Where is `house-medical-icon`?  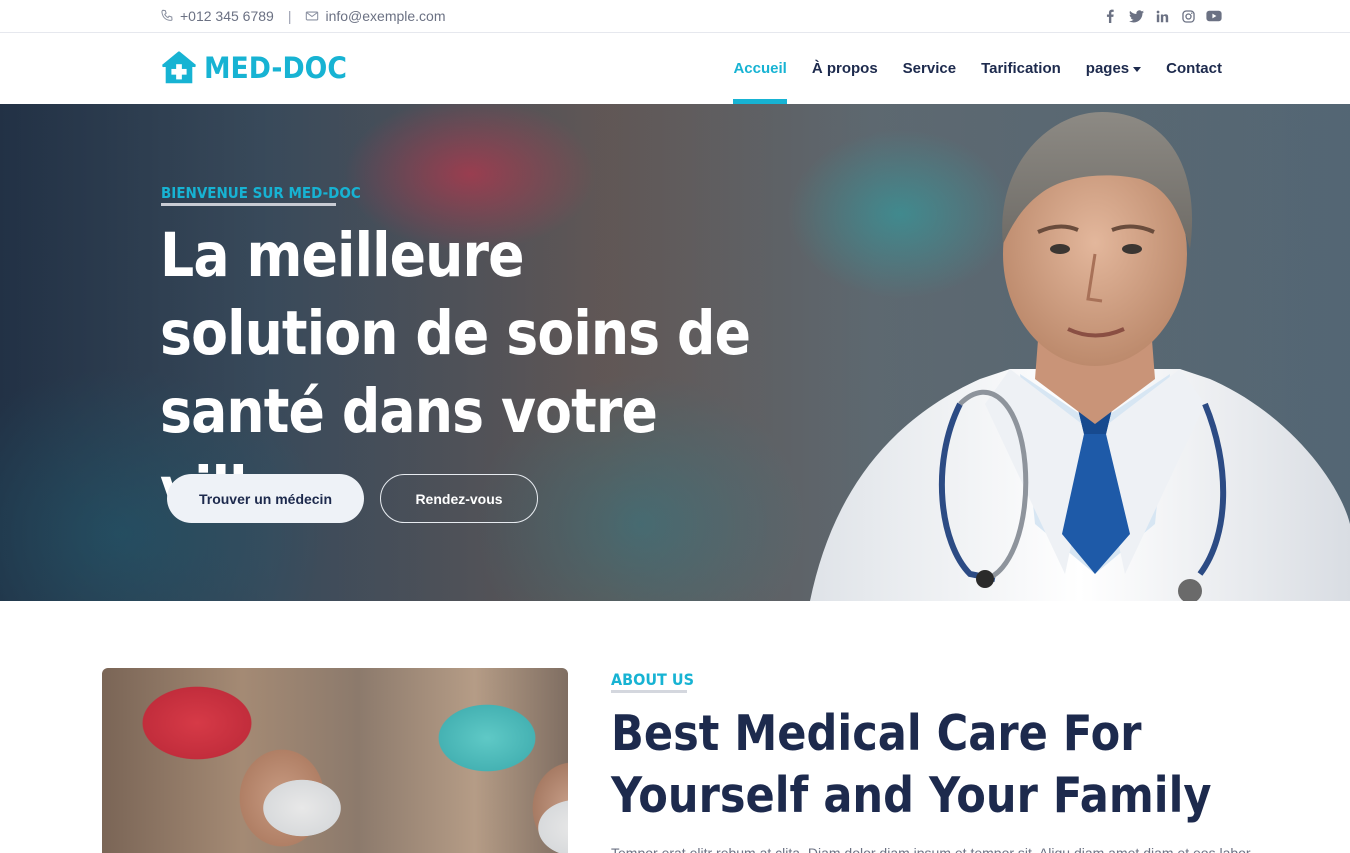
house-medical-icon is located at coordinates (179, 67).